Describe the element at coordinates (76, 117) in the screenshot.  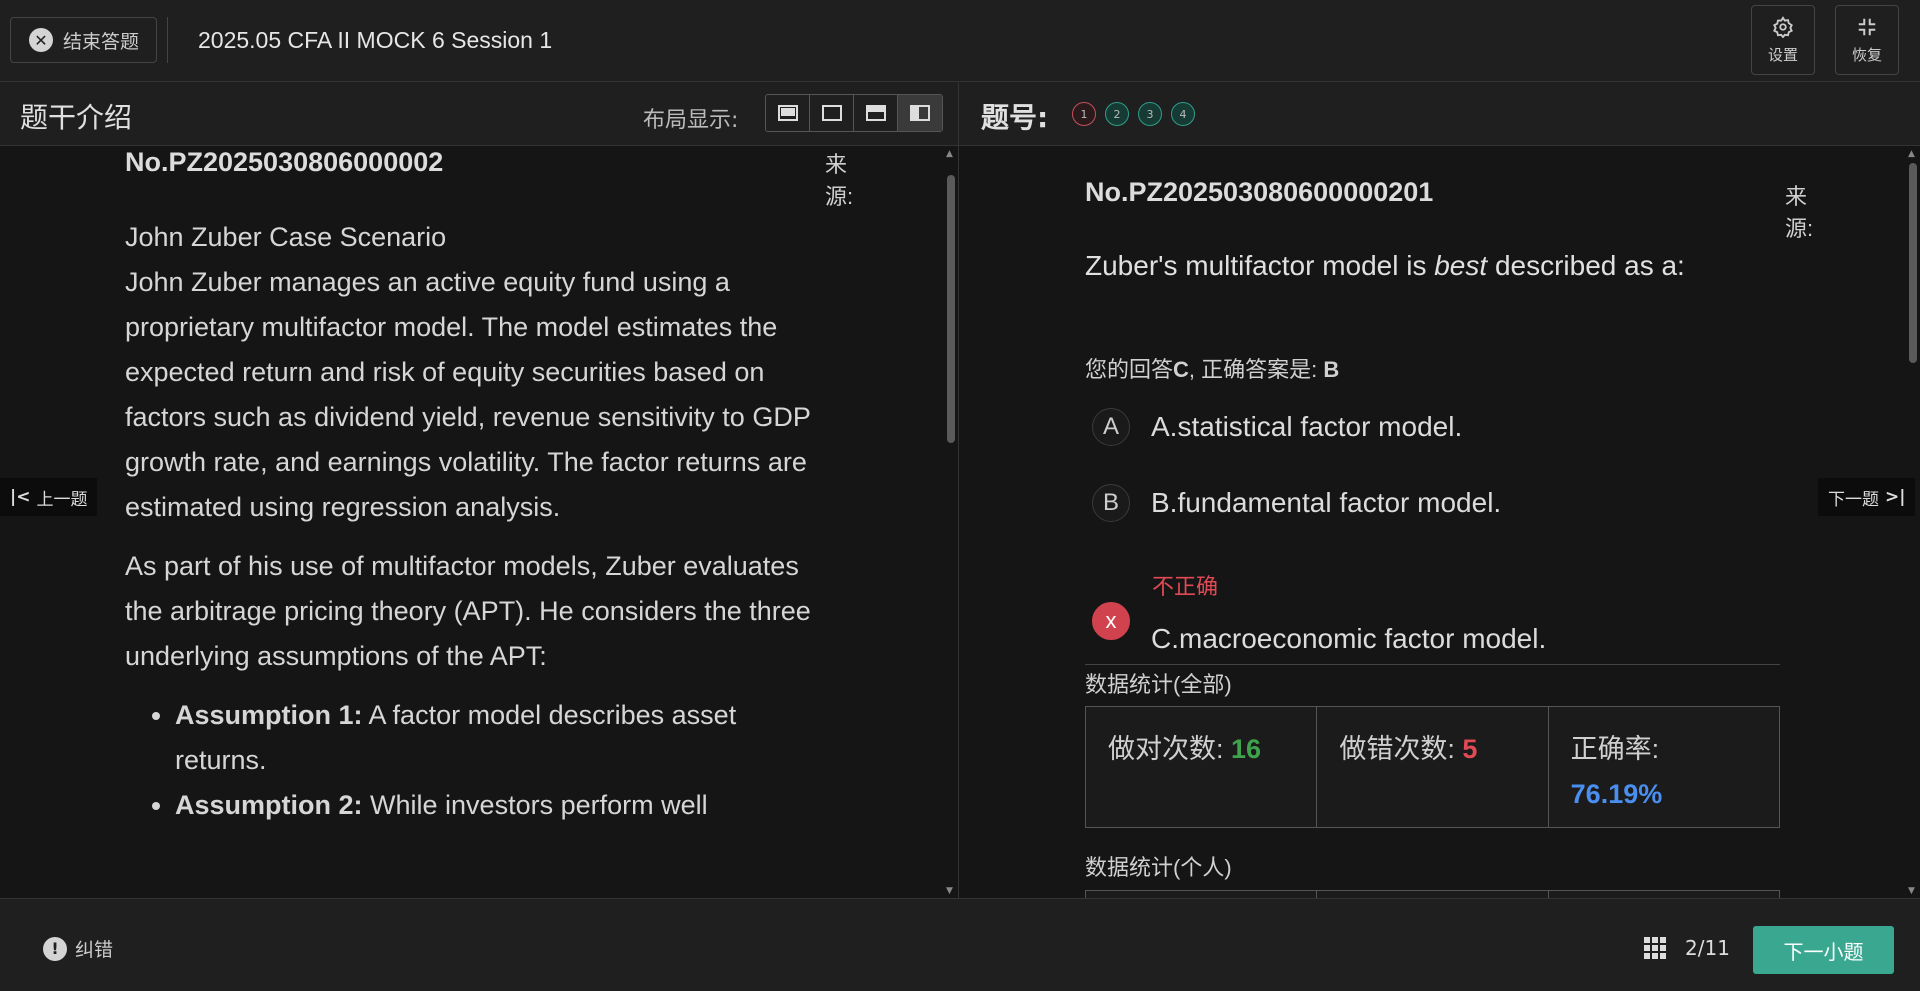
I see `left-panel-title: 题干介绍` at that location.